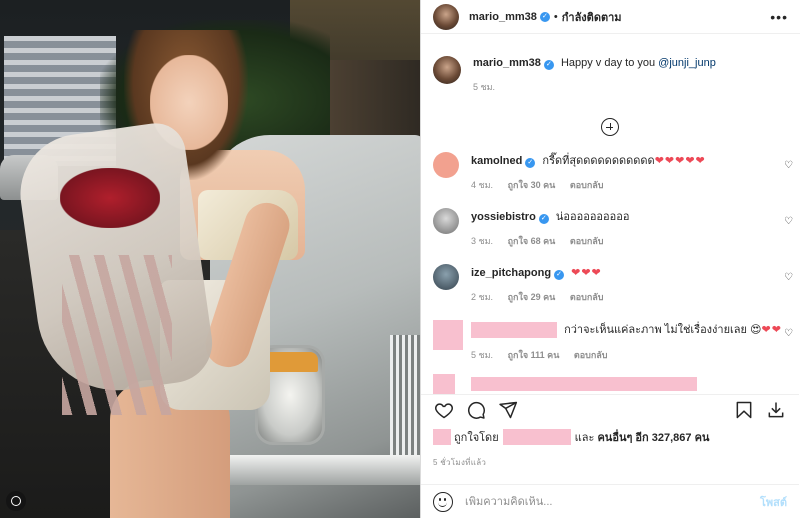 Image resolution: width=800 pixels, height=518 pixels. Describe the element at coordinates (514, 330) in the screenshot. I see `redacted-username` at that location.